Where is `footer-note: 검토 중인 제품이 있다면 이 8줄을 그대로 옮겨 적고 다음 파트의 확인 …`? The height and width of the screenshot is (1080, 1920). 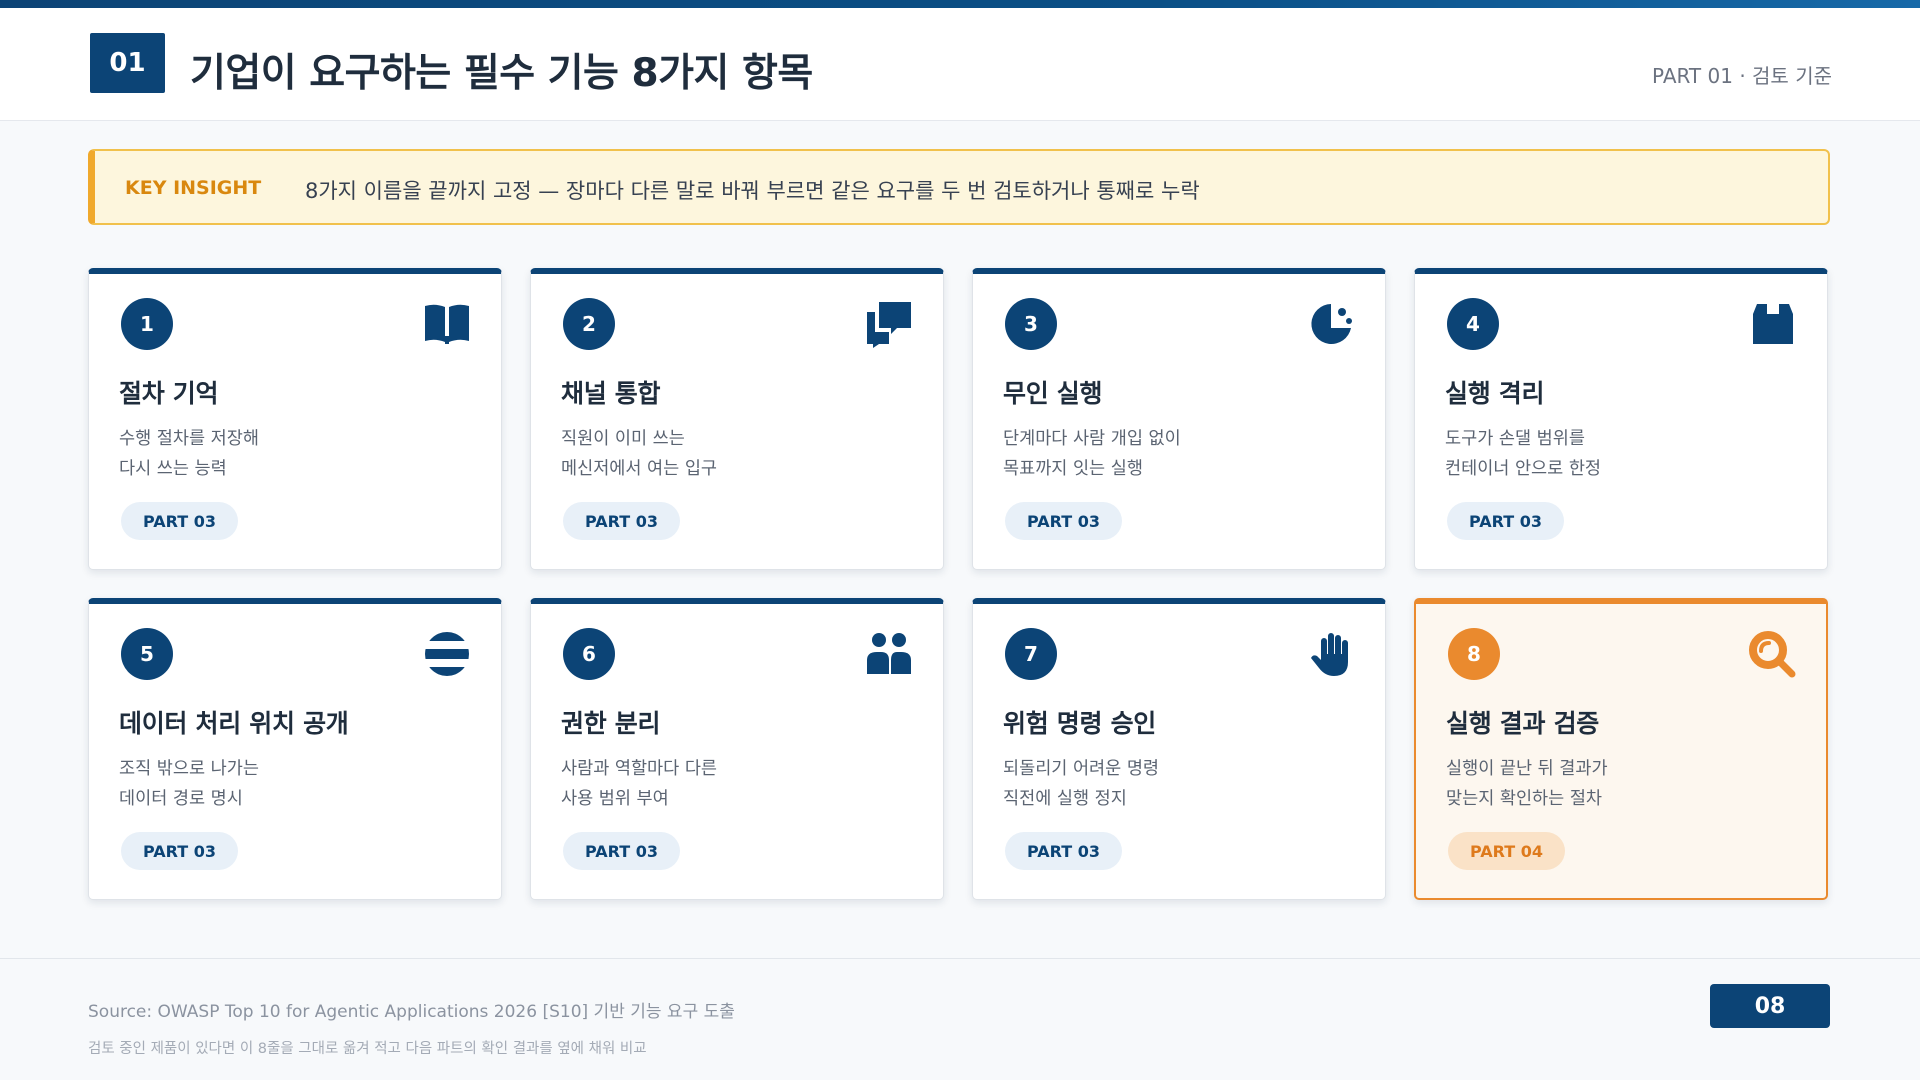
footer-note: 검토 중인 제품이 있다면 이 8줄을 그대로 옮겨 적고 다음 파트의 확인 … is located at coordinates (367, 1049).